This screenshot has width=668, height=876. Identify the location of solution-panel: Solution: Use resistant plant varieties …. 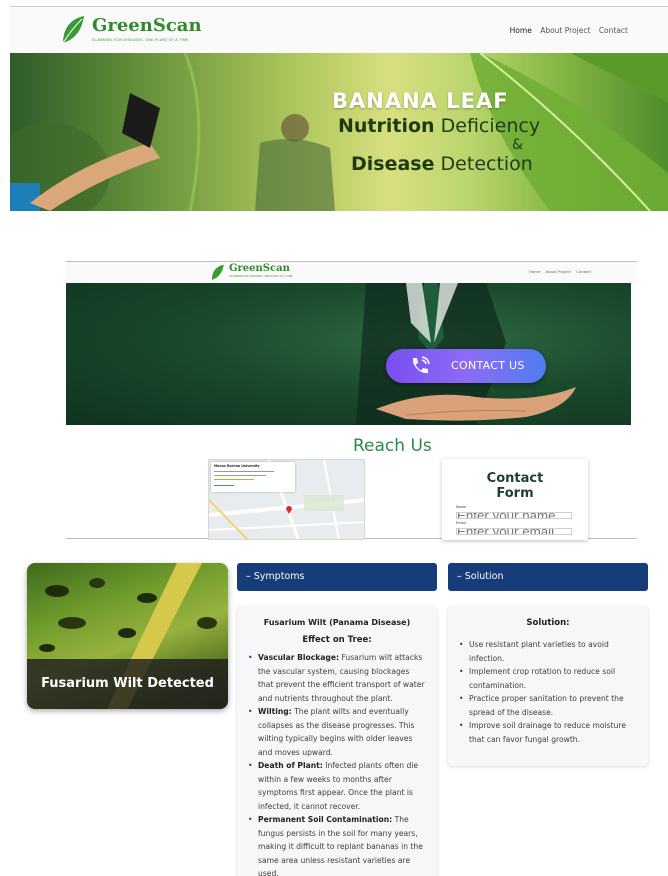
(548, 686).